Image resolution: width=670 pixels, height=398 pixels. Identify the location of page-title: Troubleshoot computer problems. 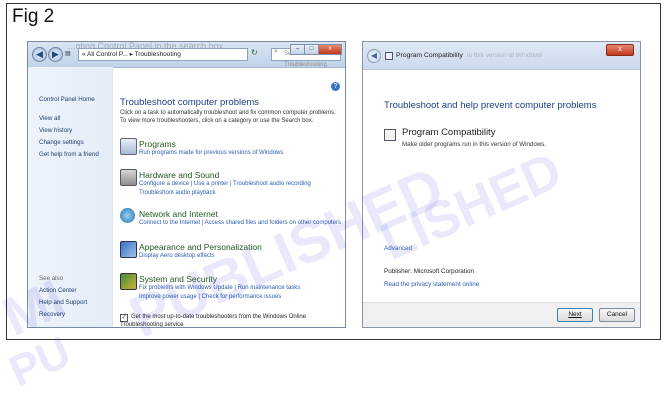
(190, 102).